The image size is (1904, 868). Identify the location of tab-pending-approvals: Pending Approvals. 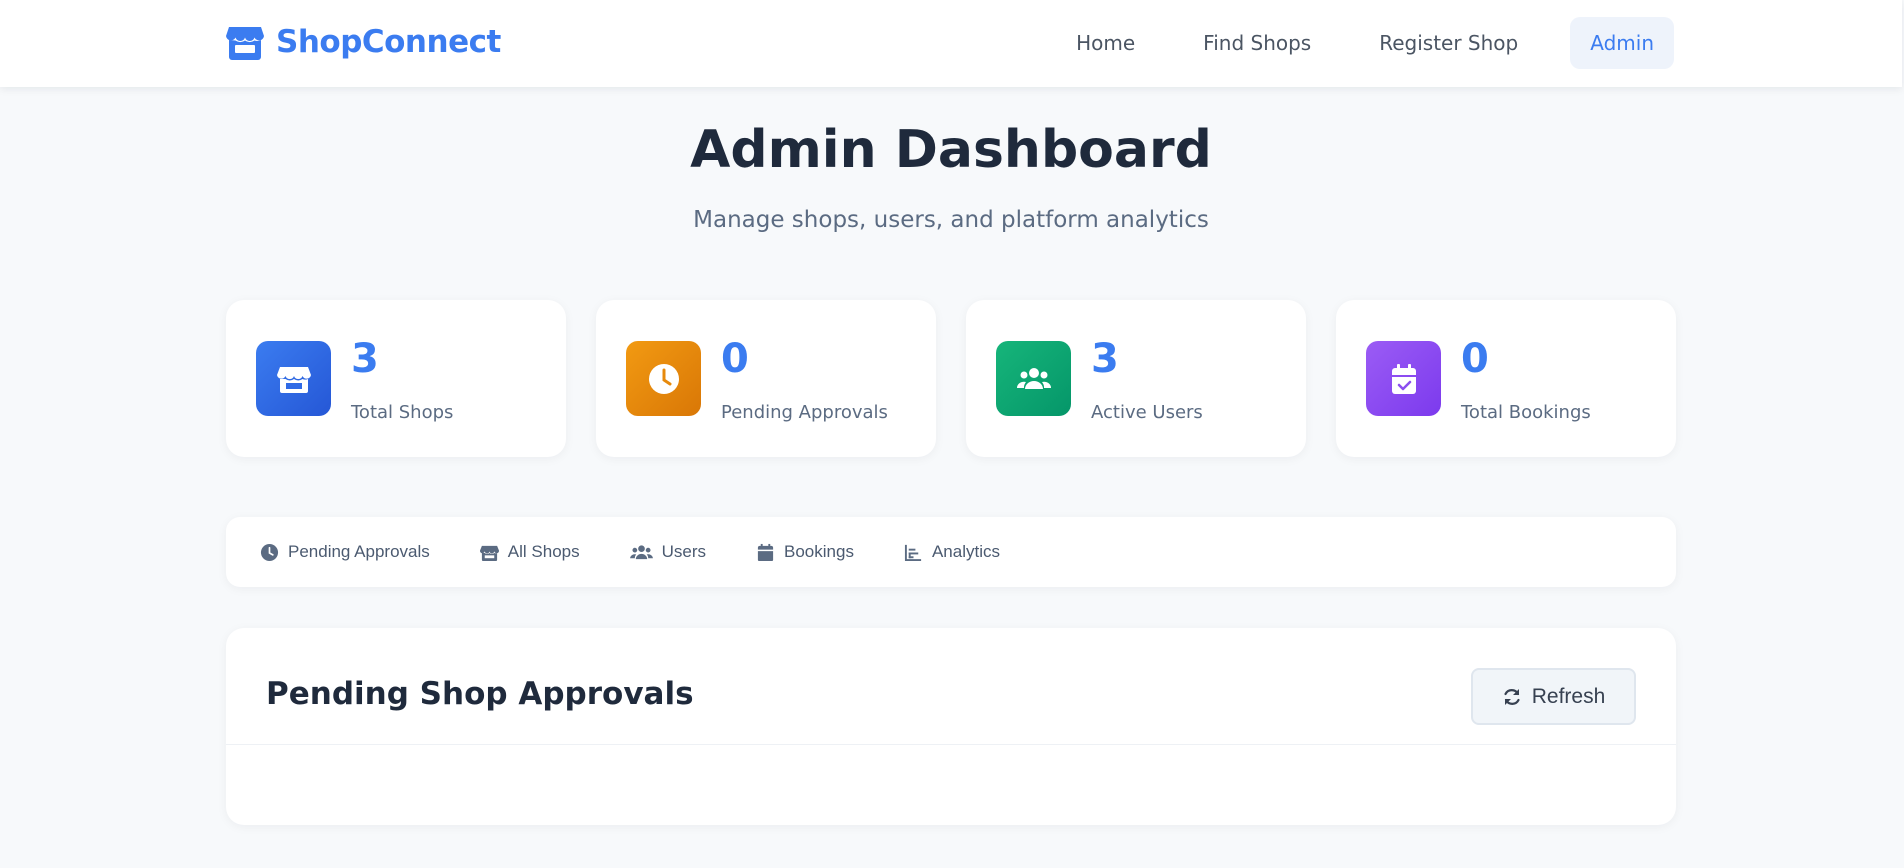
(345, 552).